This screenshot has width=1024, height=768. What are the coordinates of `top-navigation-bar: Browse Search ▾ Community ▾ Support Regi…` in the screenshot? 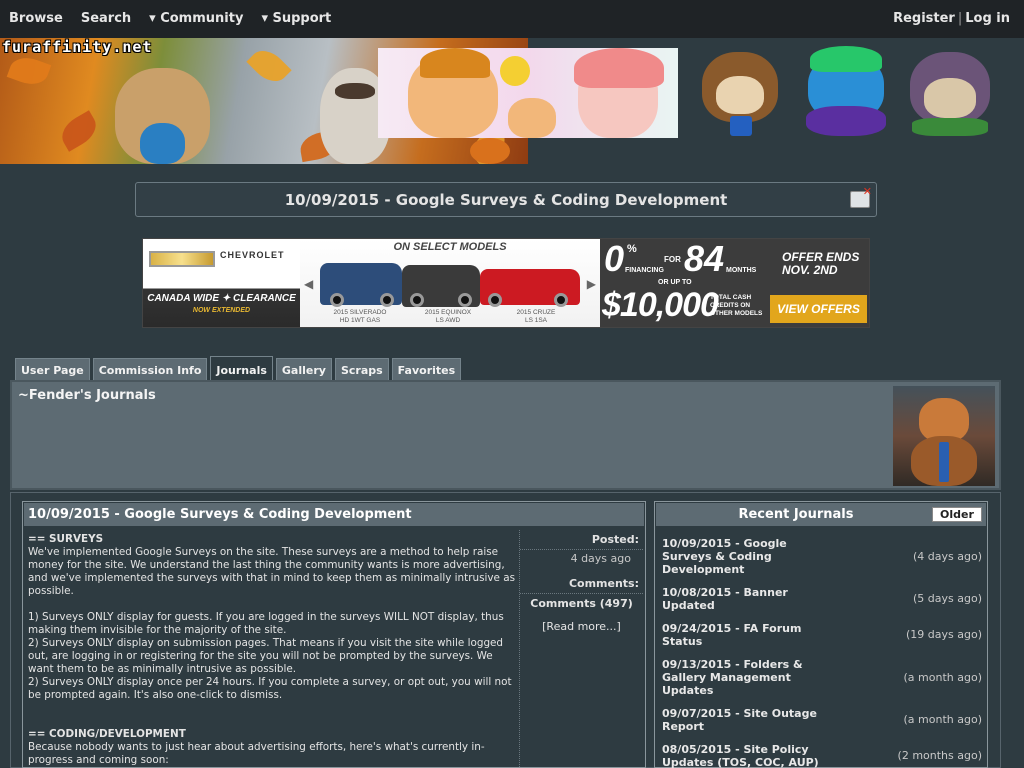 It's located at (512, 19).